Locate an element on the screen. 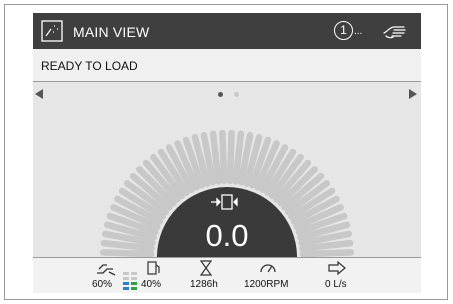 The image size is (453, 304). hourglass-icon is located at coordinates (206, 268).